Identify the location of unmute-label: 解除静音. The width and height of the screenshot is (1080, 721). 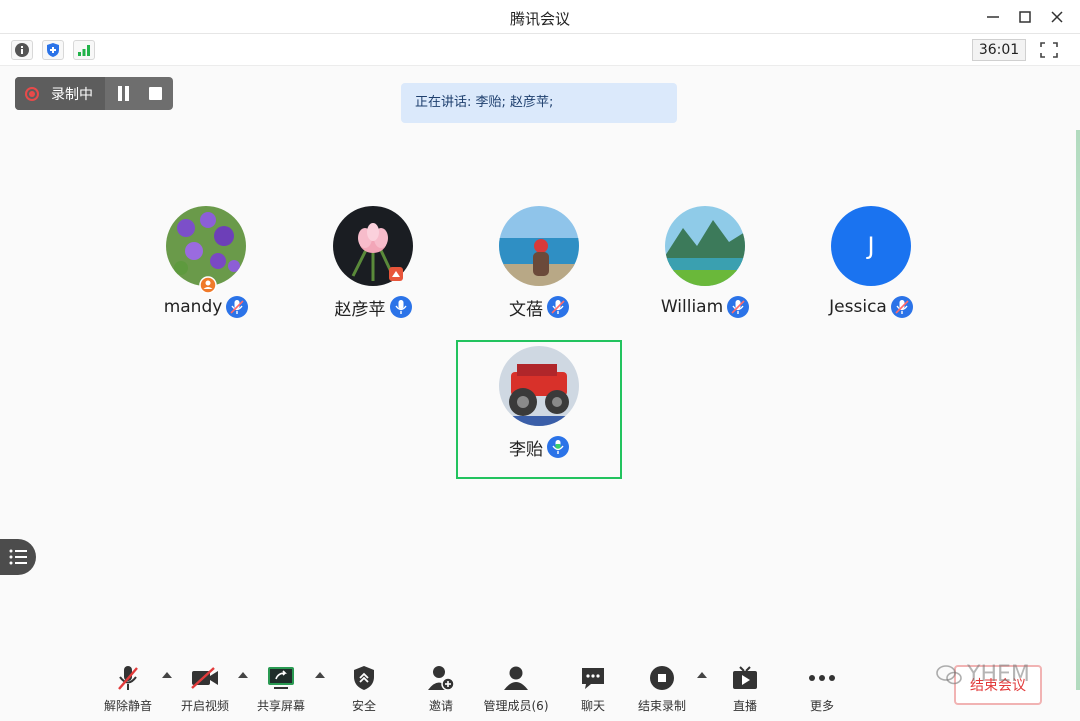
(127, 706).